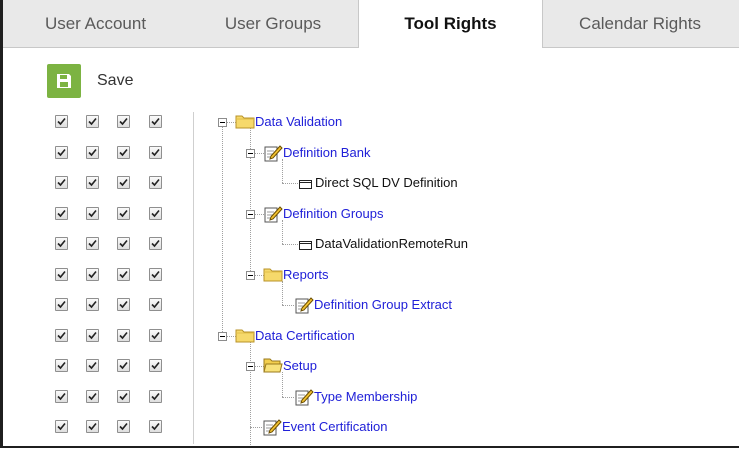 The width and height of the screenshot is (741, 450). Describe the element at coordinates (273, 367) in the screenshot. I see `folder-open-icon` at that location.